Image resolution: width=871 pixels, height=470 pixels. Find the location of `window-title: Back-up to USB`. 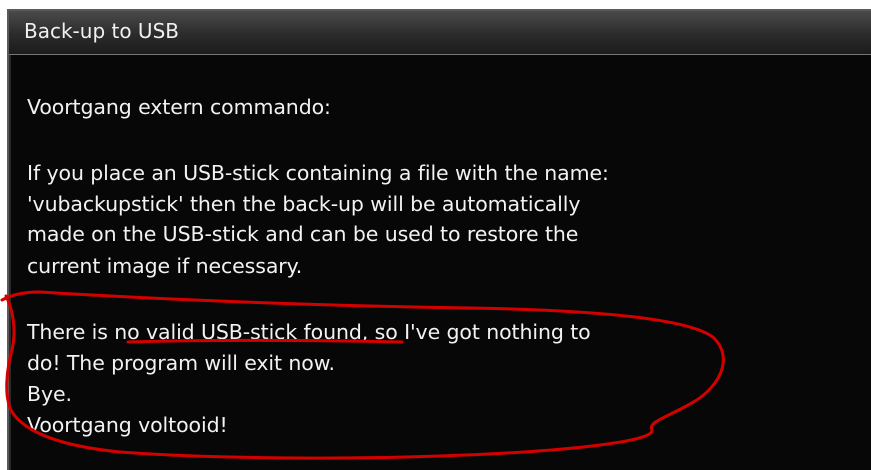

window-title: Back-up to USB is located at coordinates (101, 31).